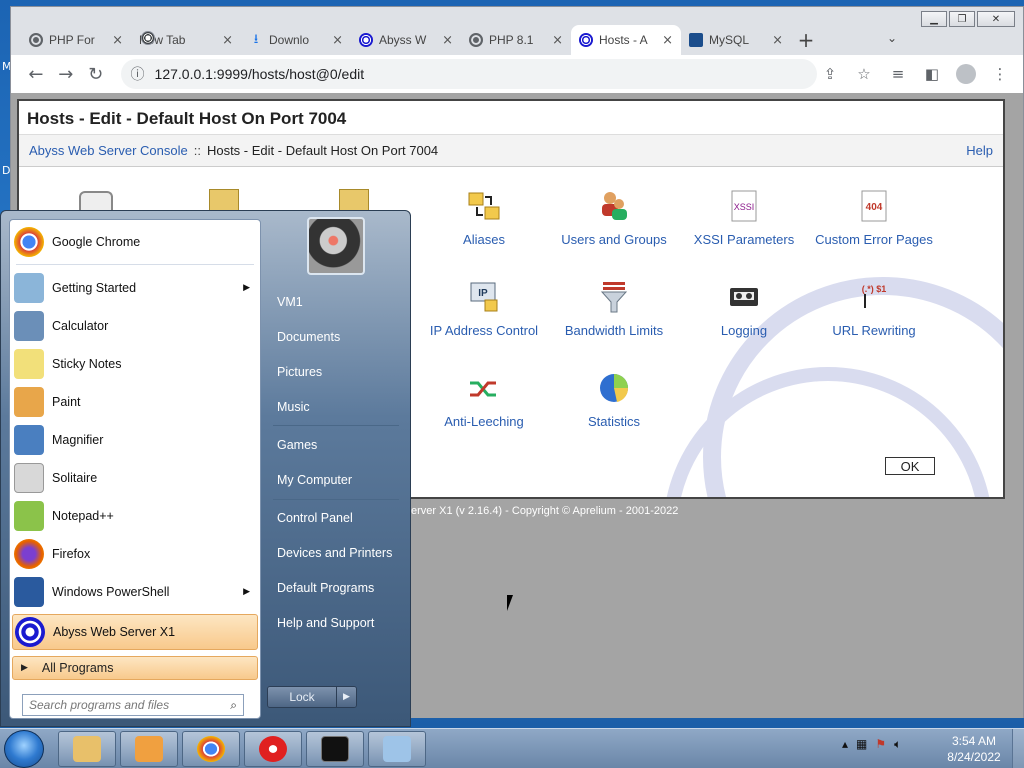 This screenshot has width=1024, height=768. Describe the element at coordinates (186, 40) in the screenshot. I see `tab-new-tab: New Tab ×` at that location.